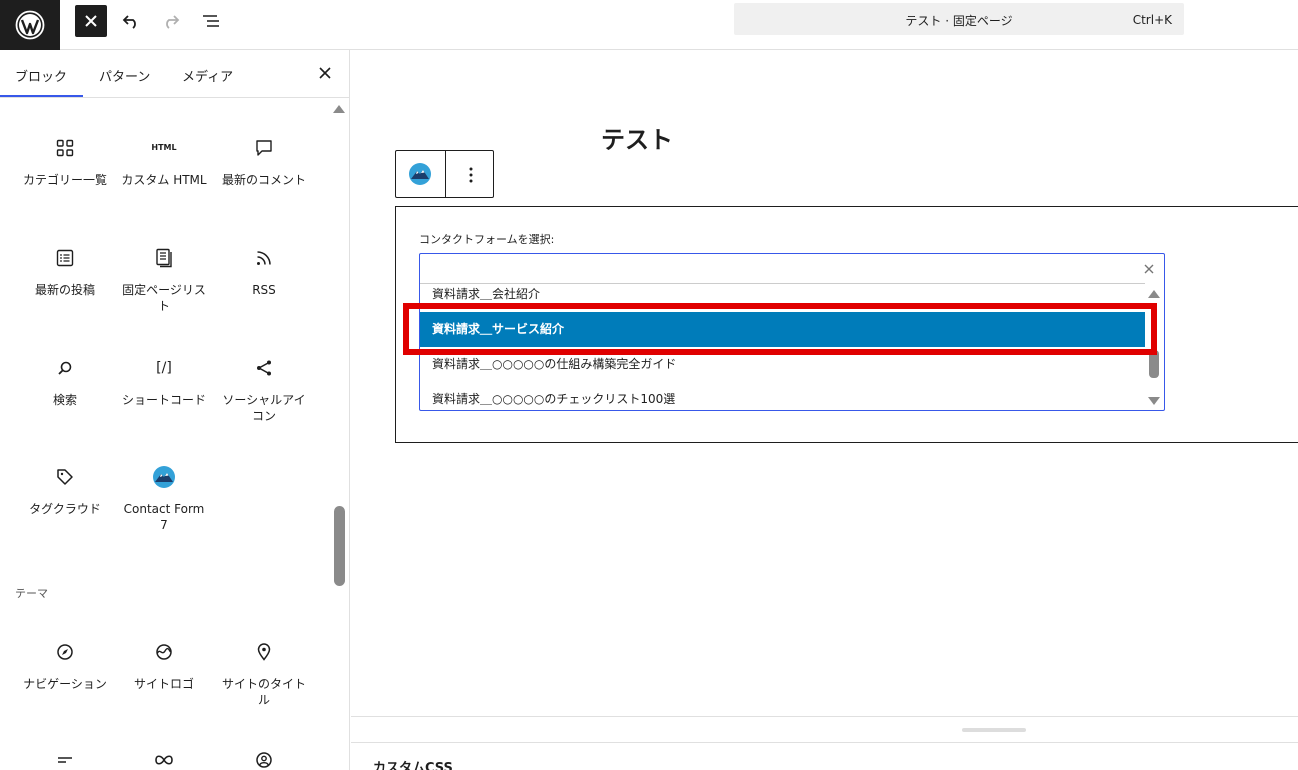  I want to click on block-label: 最新の投稿, so click(64, 290).